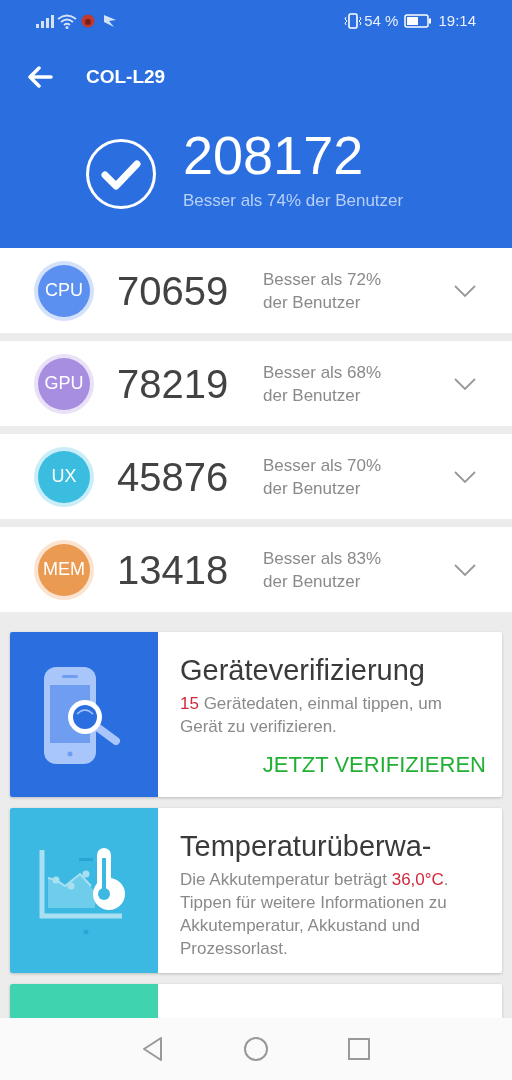 The height and width of the screenshot is (1080, 512). Describe the element at coordinates (121, 174) in the screenshot. I see `check-circle-icon` at that location.